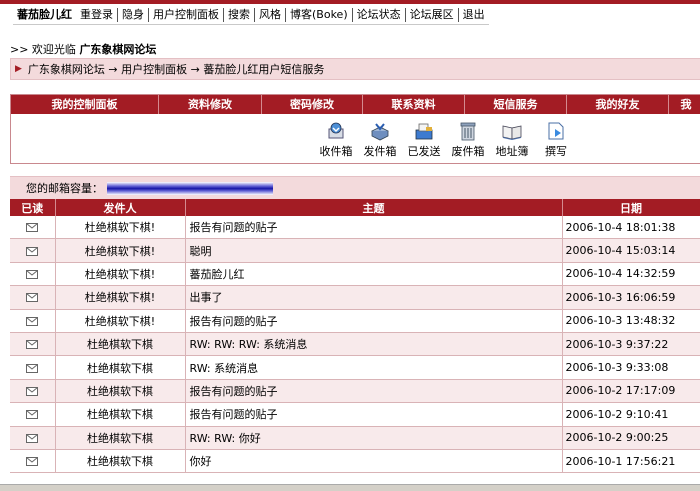 Image resolution: width=700 pixels, height=491 pixels. What do you see at coordinates (374, 438) in the screenshot?
I see `subject-cell: RW: RW: 你好` at bounding box center [374, 438].